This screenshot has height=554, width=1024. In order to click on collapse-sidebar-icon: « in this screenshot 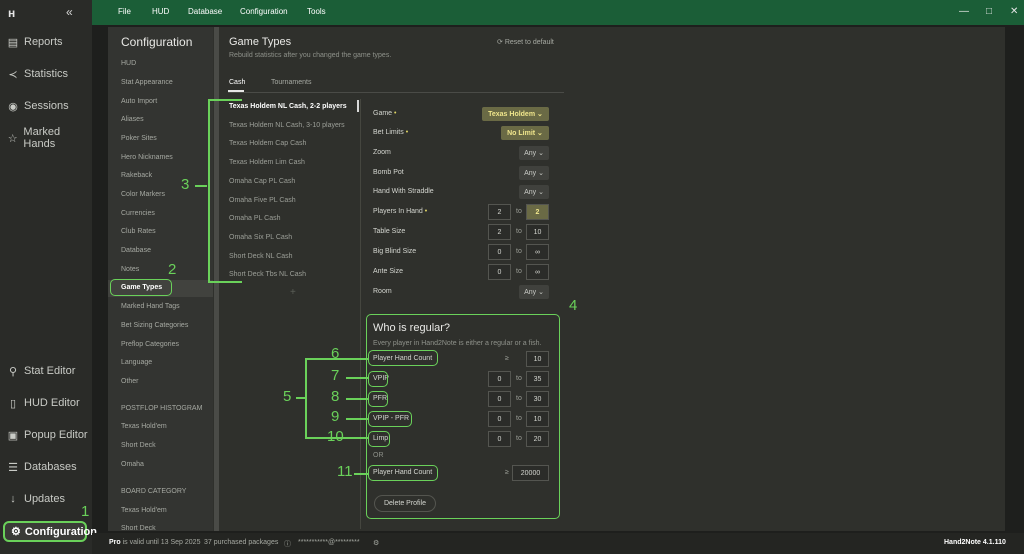, I will do `click(69, 12)`.